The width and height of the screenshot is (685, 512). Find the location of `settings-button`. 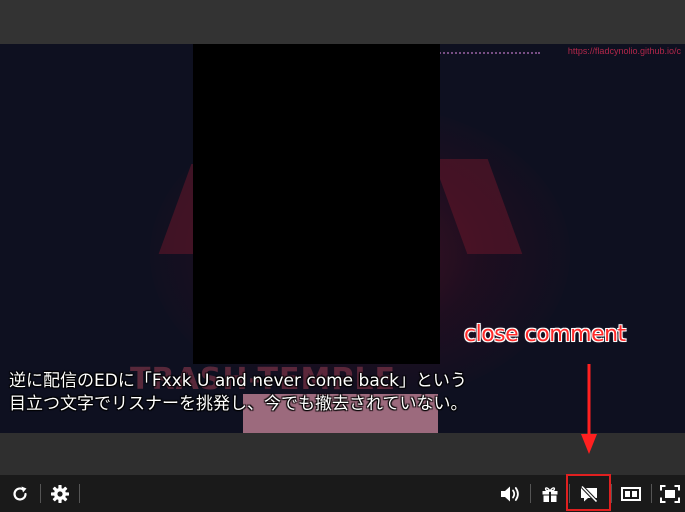

settings-button is located at coordinates (60, 493).